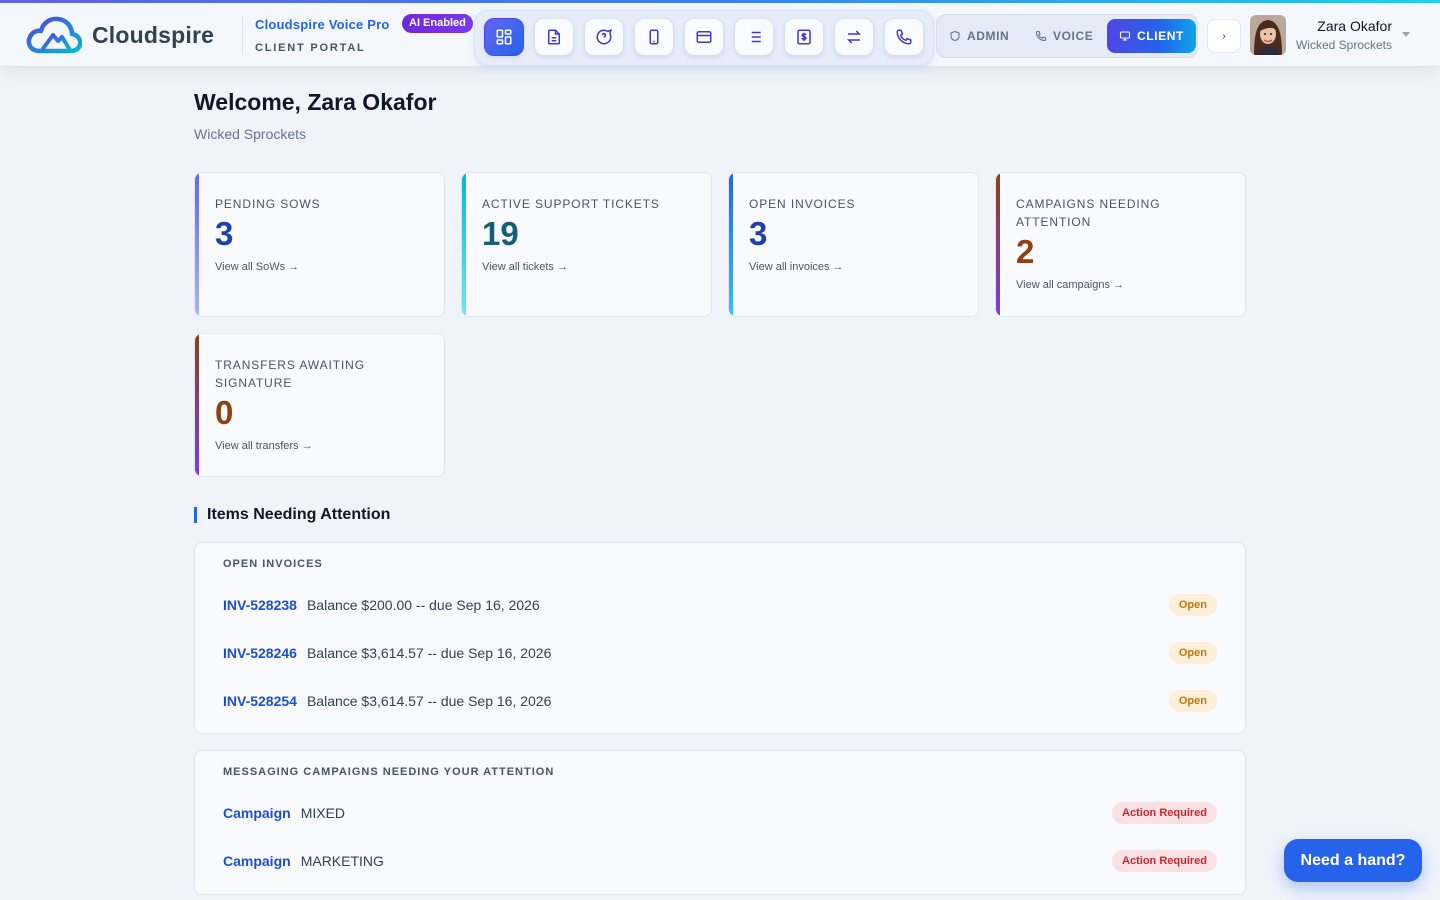 The image size is (1440, 900). I want to click on mode-client-button: CLIENT, so click(1151, 36).